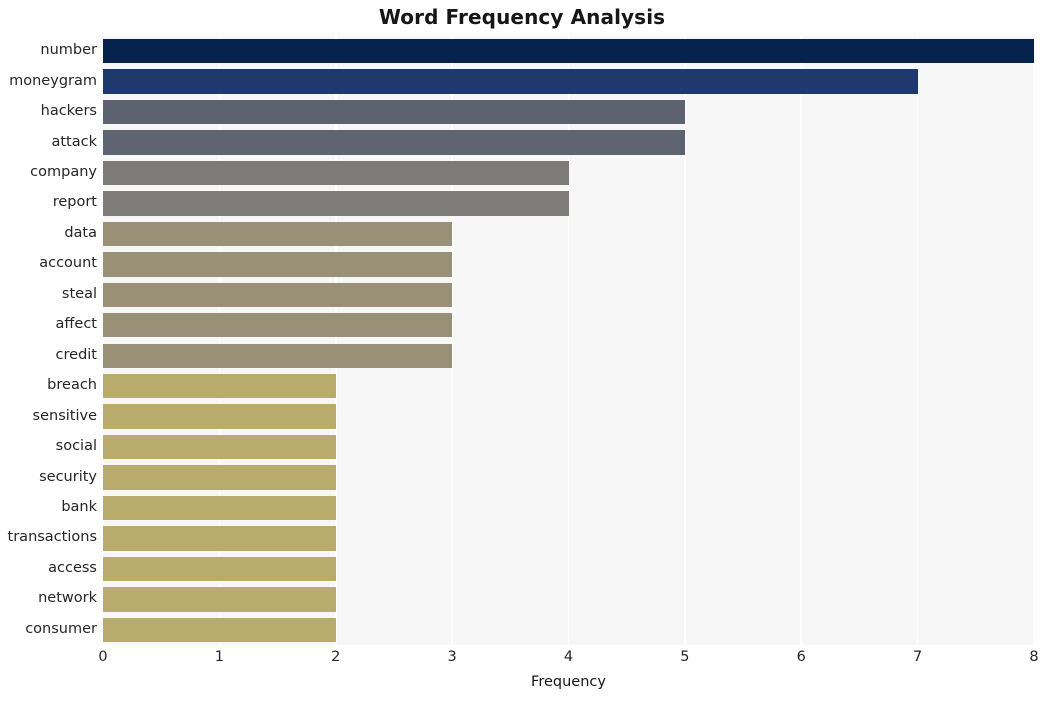 The image size is (1044, 701). What do you see at coordinates (67, 598) in the screenshot?
I see `y-tick-label-network: network` at bounding box center [67, 598].